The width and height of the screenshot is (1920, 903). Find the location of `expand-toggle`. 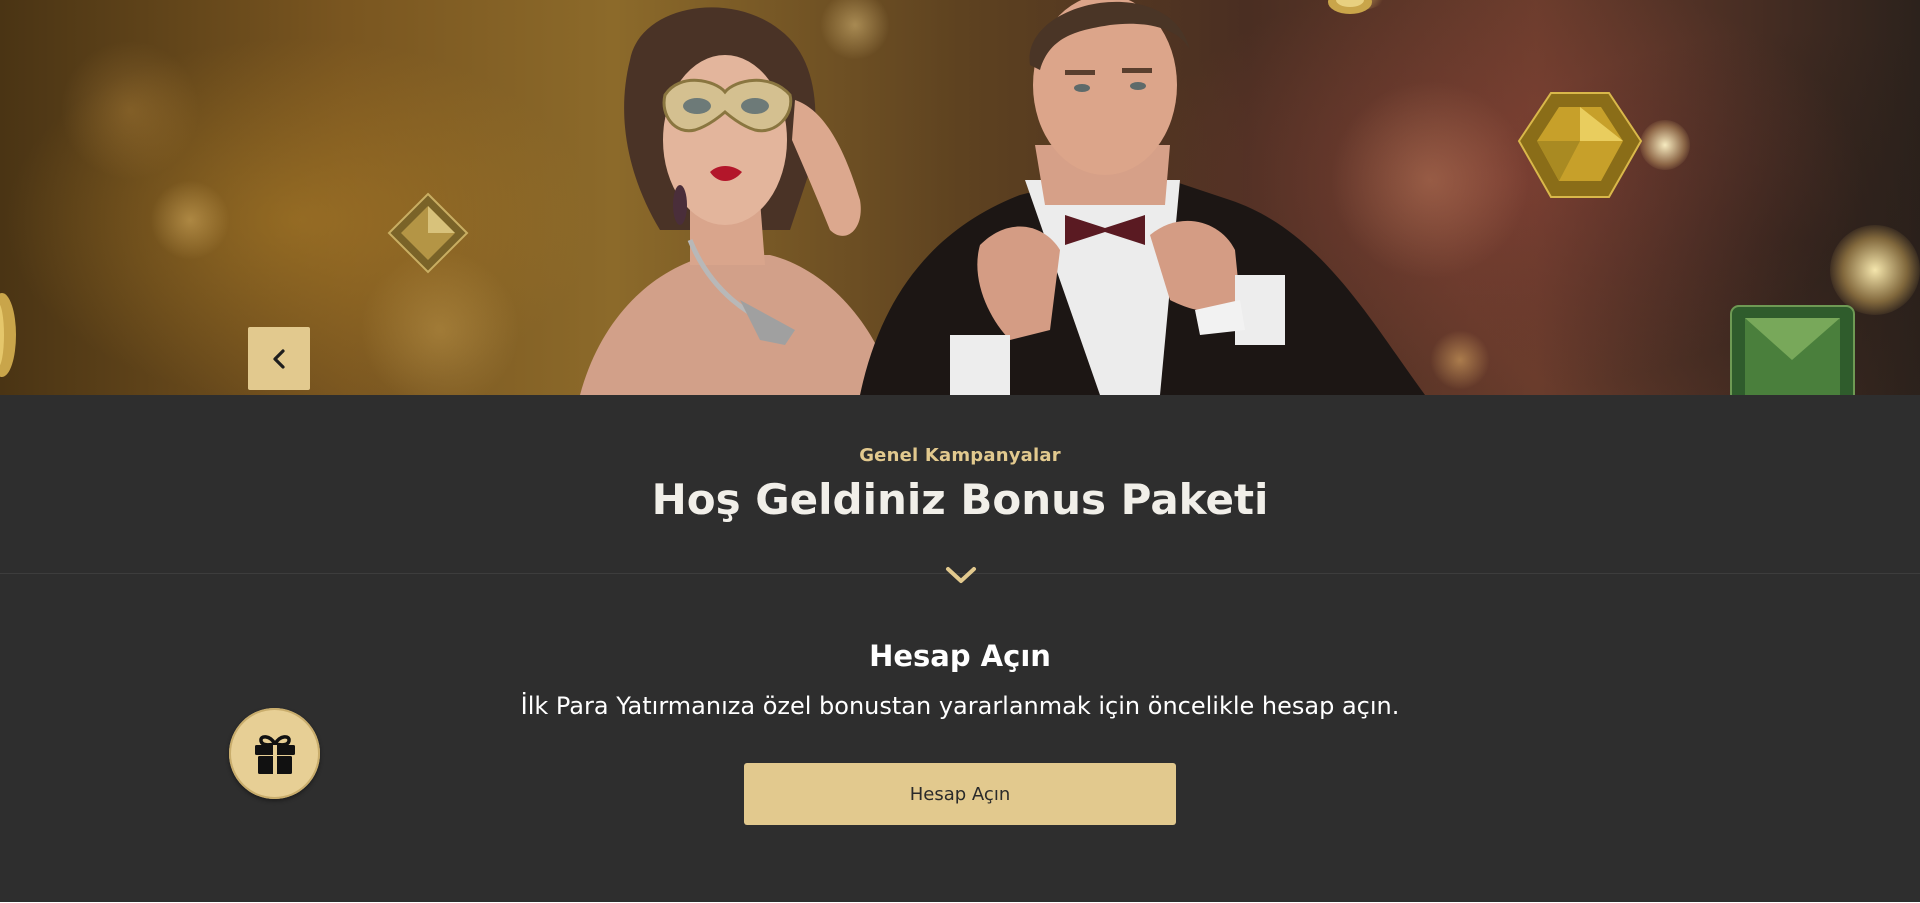

expand-toggle is located at coordinates (961, 575).